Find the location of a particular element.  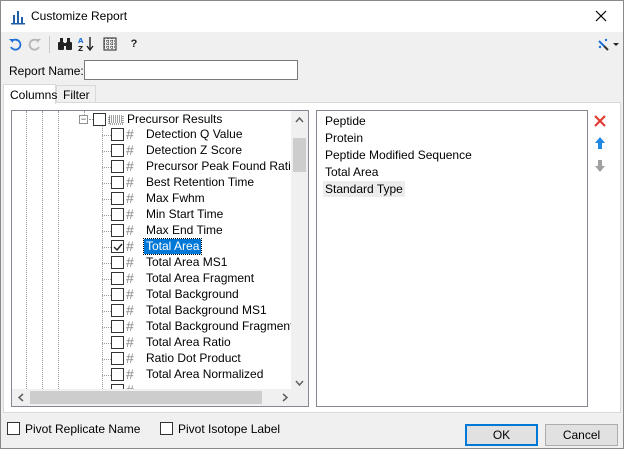

tree-collapse-toggle: − is located at coordinates (83, 119).